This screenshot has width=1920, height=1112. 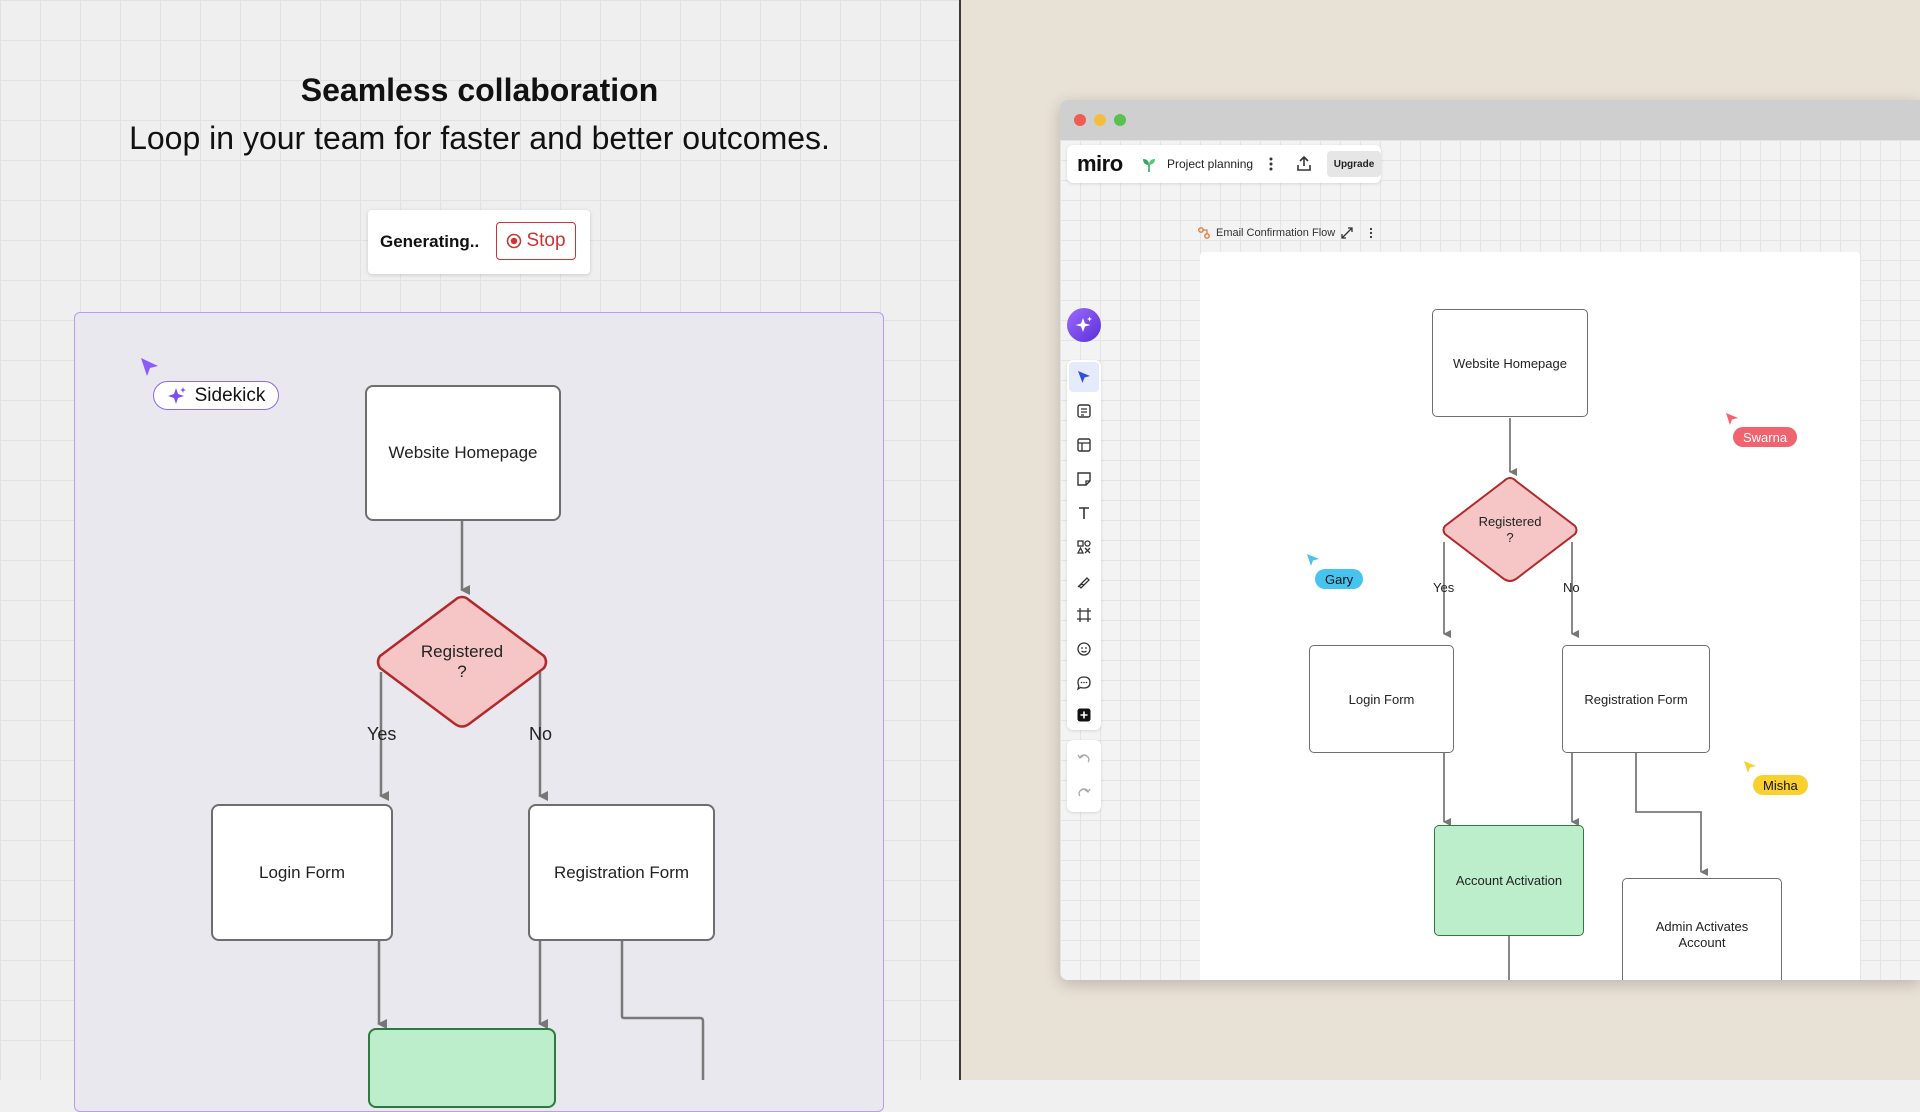 I want to click on more-apps-icon, so click(x=1084, y=715).